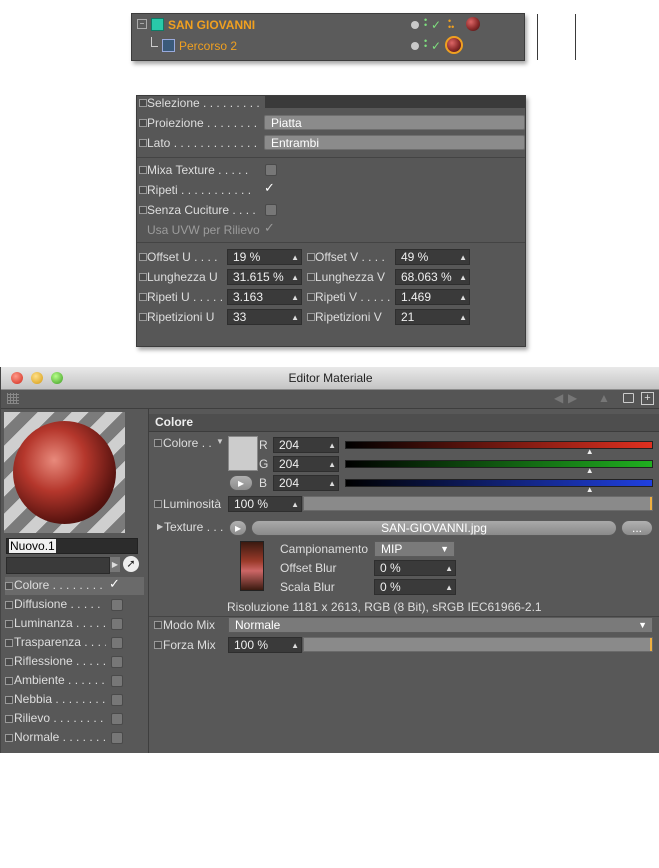 The image size is (659, 868). What do you see at coordinates (252, 566) in the screenshot?
I see `texture-thumbnail` at bounding box center [252, 566].